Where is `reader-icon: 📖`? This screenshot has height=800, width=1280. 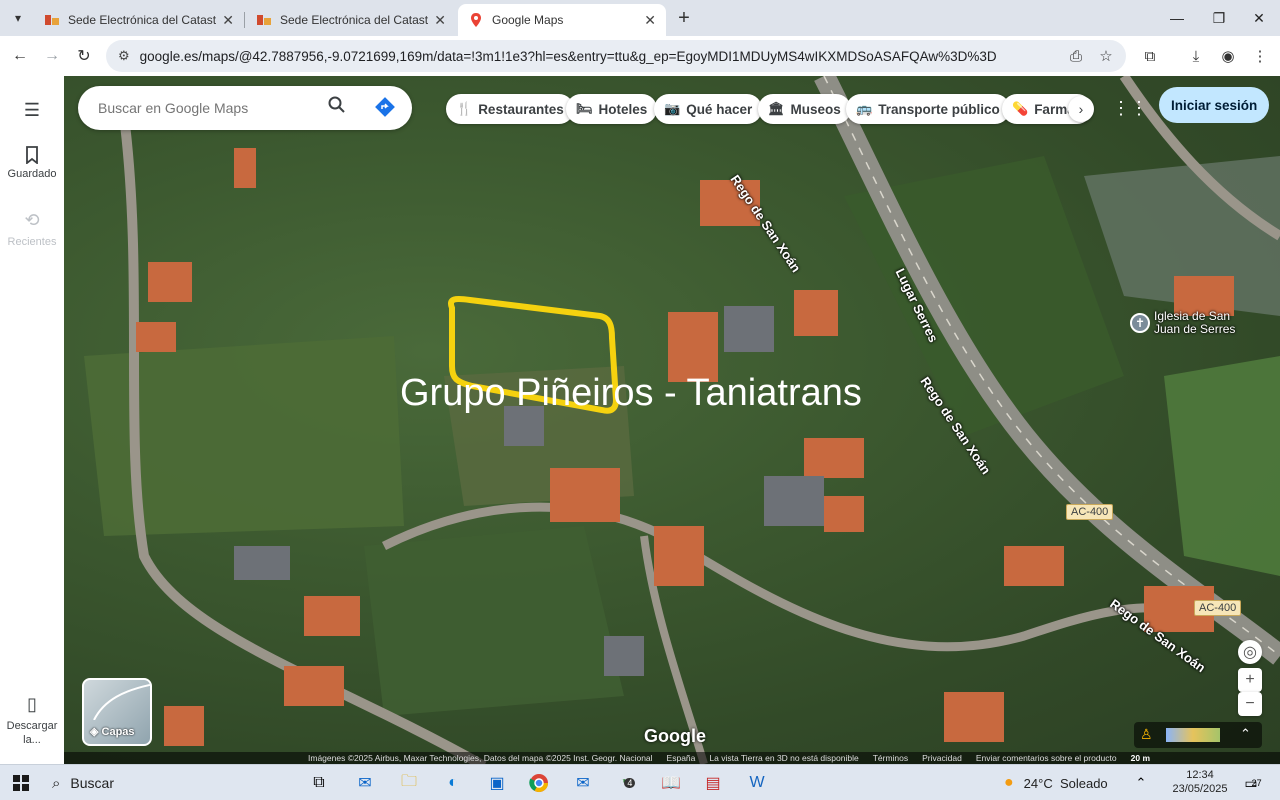
reader-icon: 📖 is located at coordinates (671, 783).